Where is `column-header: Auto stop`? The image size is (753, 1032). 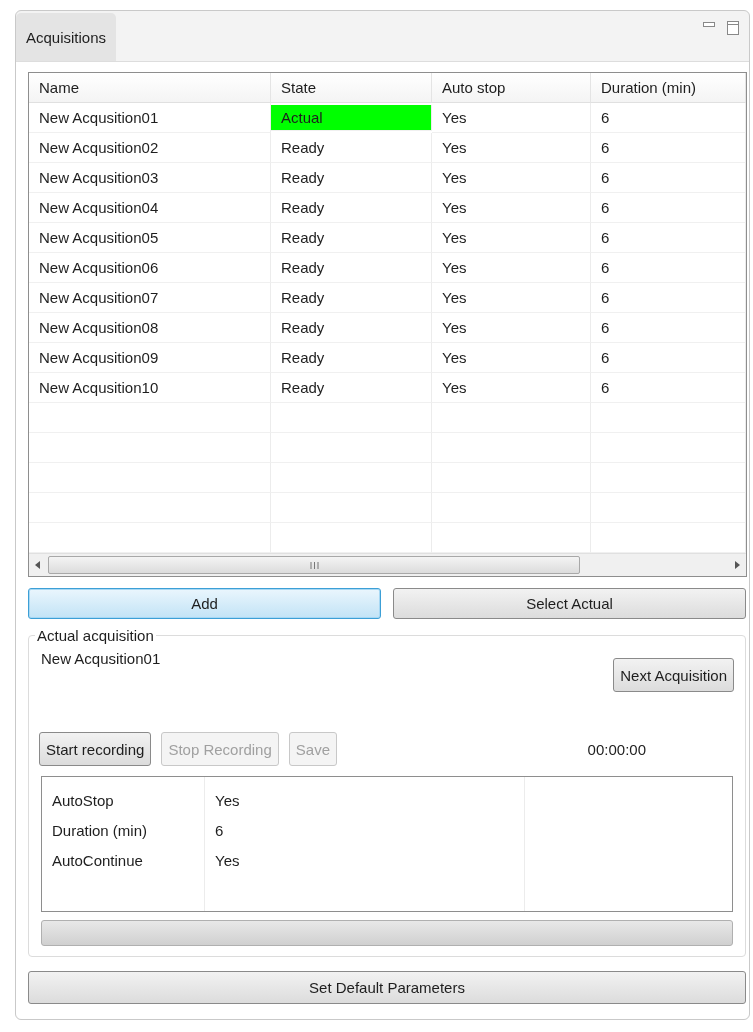
column-header: Auto stop is located at coordinates (511, 88).